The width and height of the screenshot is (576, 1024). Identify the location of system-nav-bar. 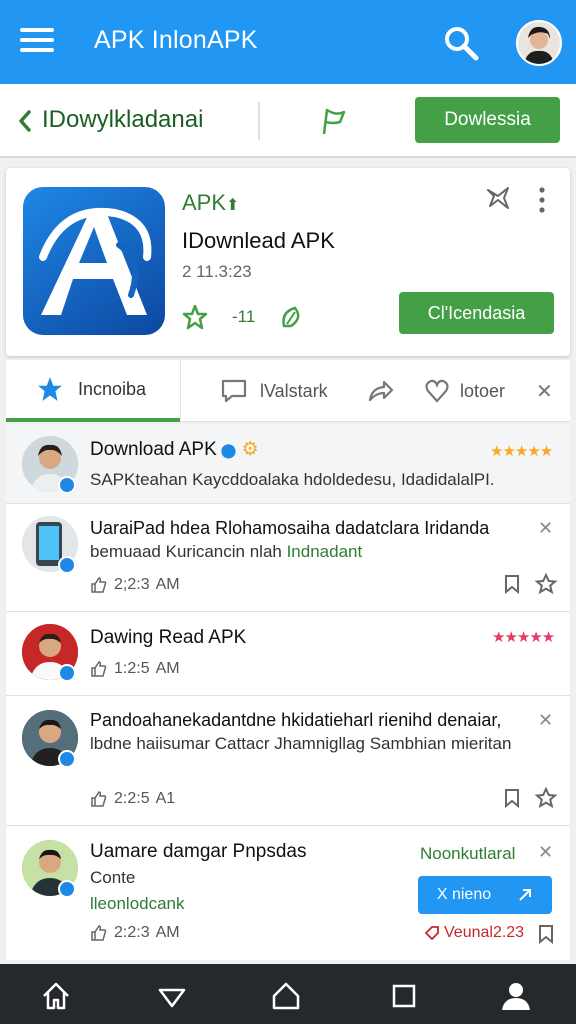
(288, 994).